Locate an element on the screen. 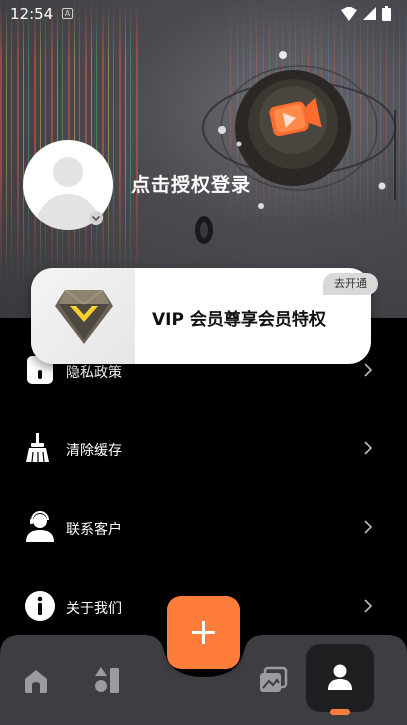 Image resolution: width=407 pixels, height=725 pixels. vip-card: VIP 会员尊享会员特权 is located at coordinates (201, 316).